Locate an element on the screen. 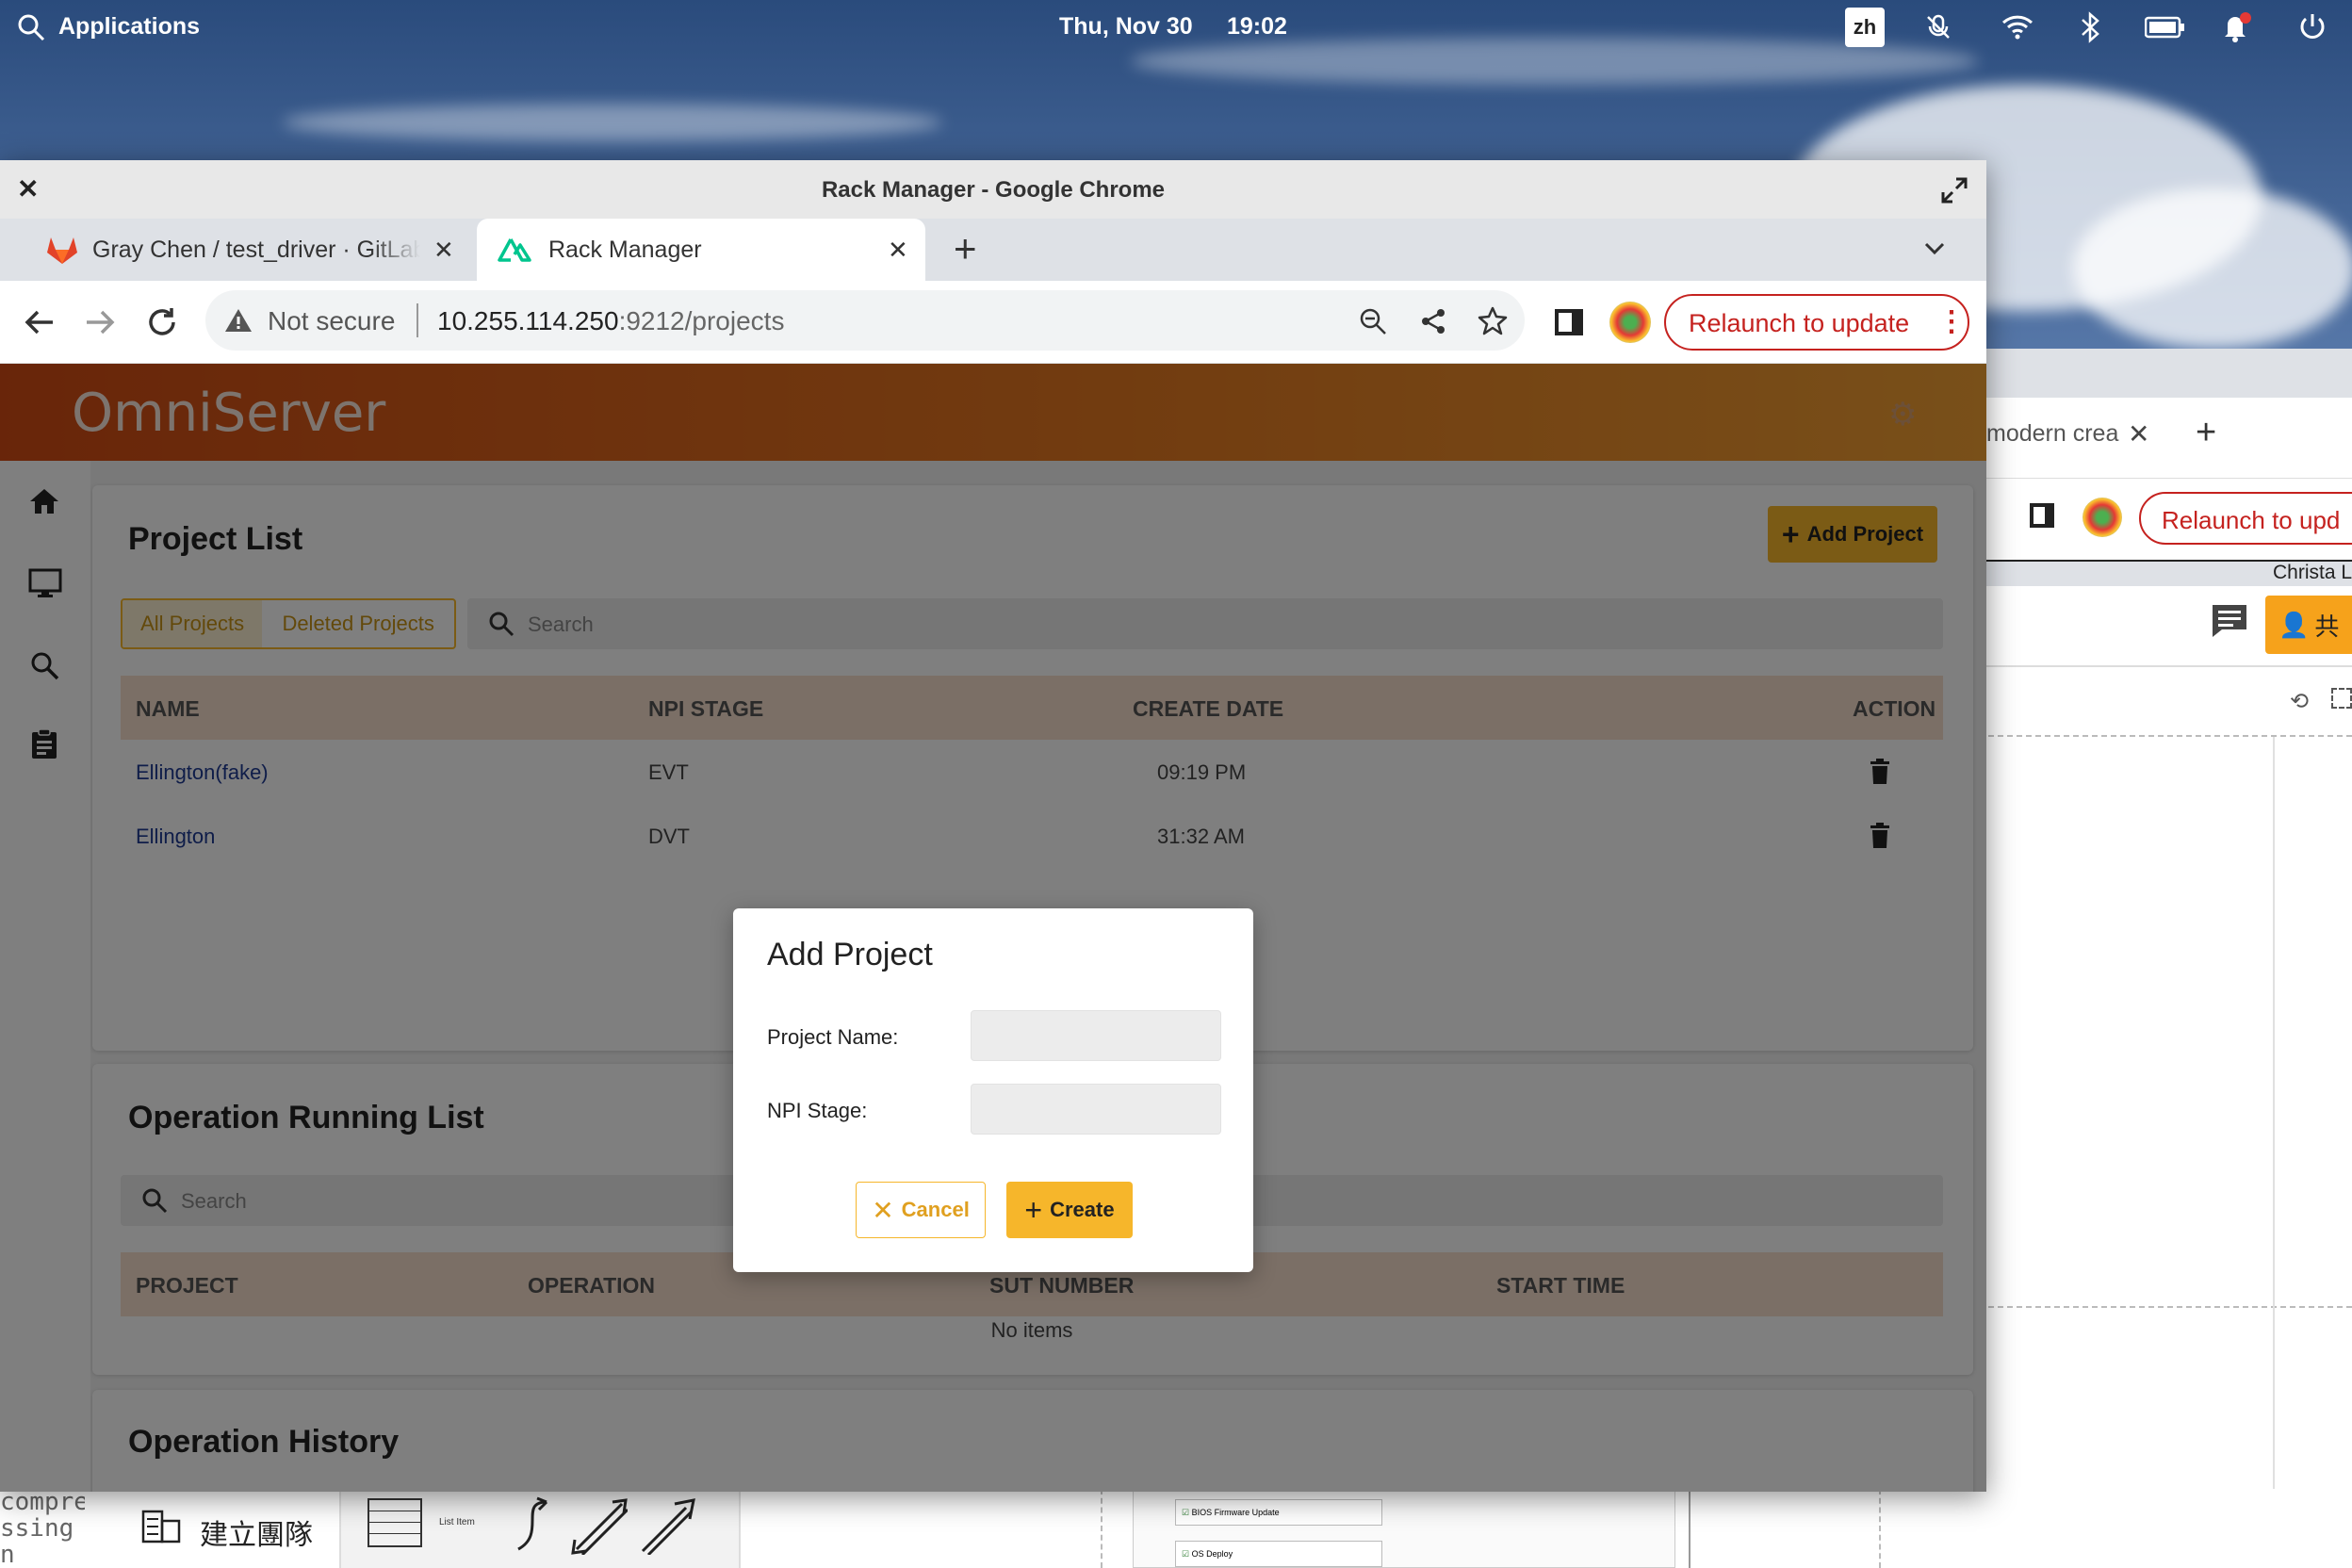  address-bar: Not secure 10.255.114.250:9212/projects is located at coordinates (865, 320).